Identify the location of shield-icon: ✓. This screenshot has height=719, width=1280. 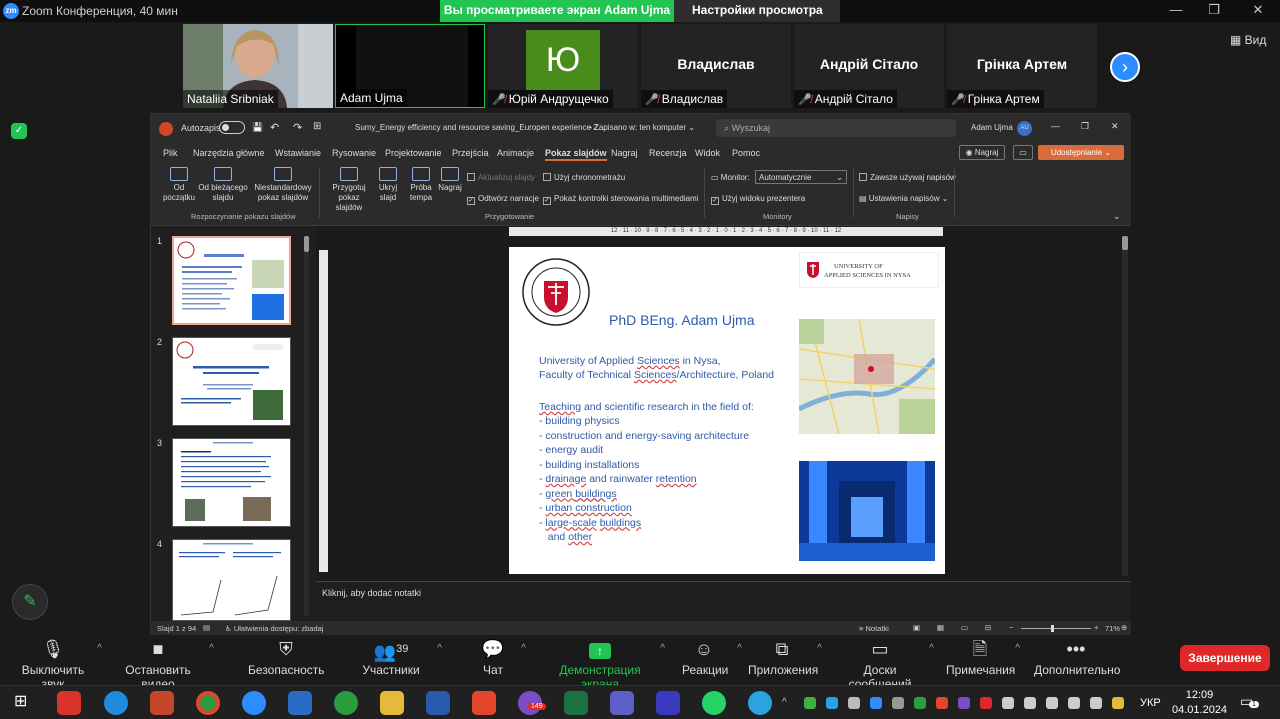
(19, 131).